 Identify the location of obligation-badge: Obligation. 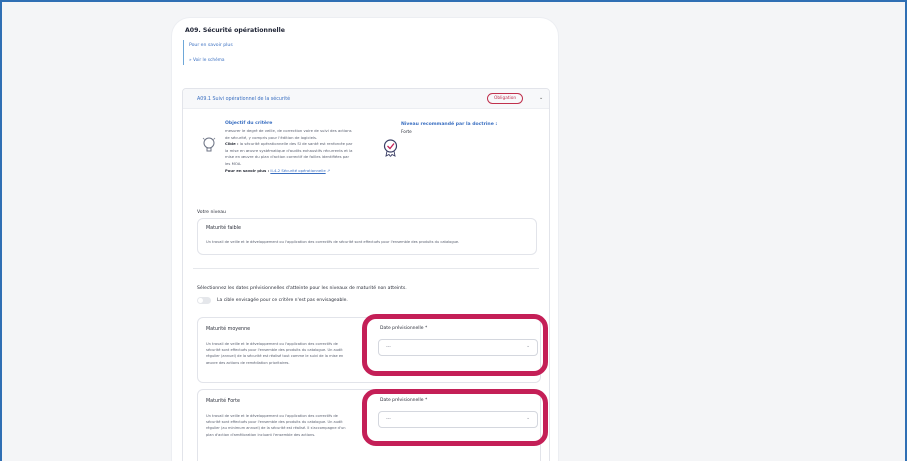
(505, 98).